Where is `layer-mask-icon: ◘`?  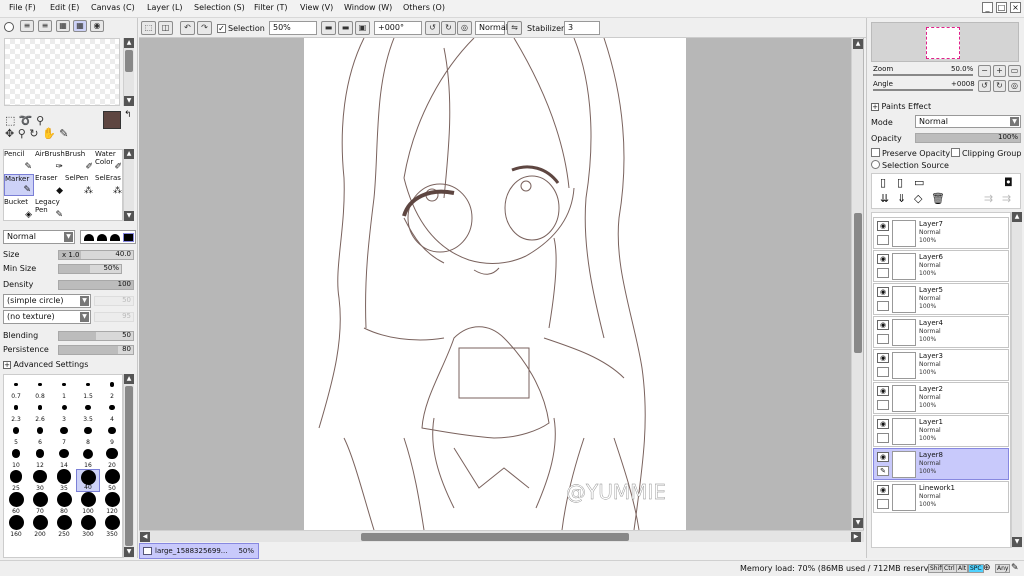 layer-mask-icon: ◘ is located at coordinates (1008, 182).